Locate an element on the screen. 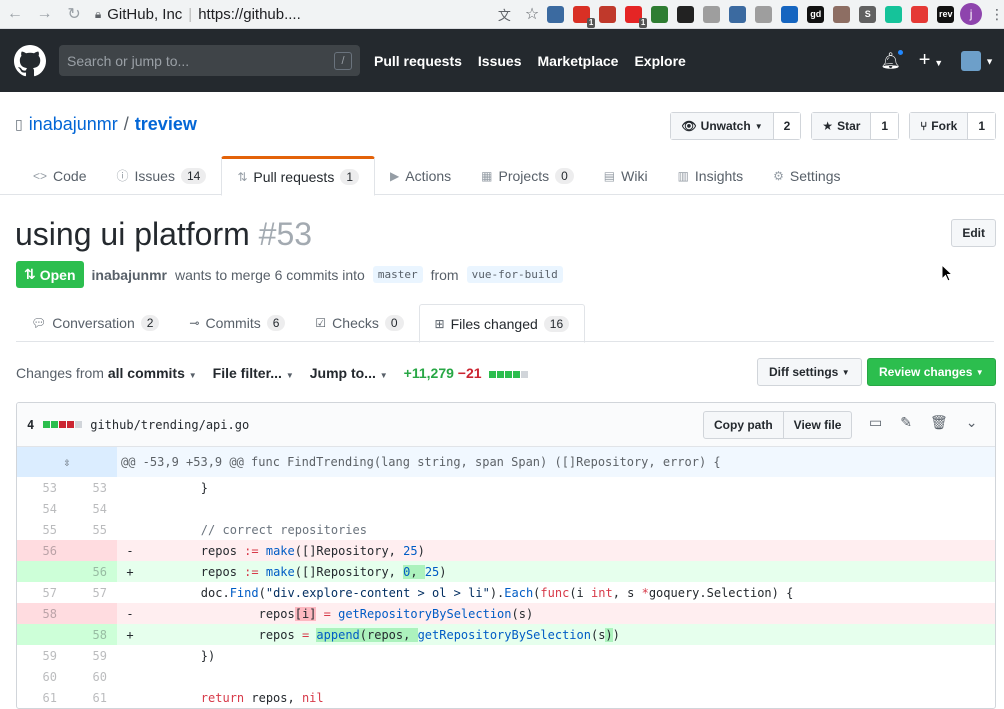 The width and height of the screenshot is (1004, 709). create-new-button: + ▼ is located at coordinates (931, 60).